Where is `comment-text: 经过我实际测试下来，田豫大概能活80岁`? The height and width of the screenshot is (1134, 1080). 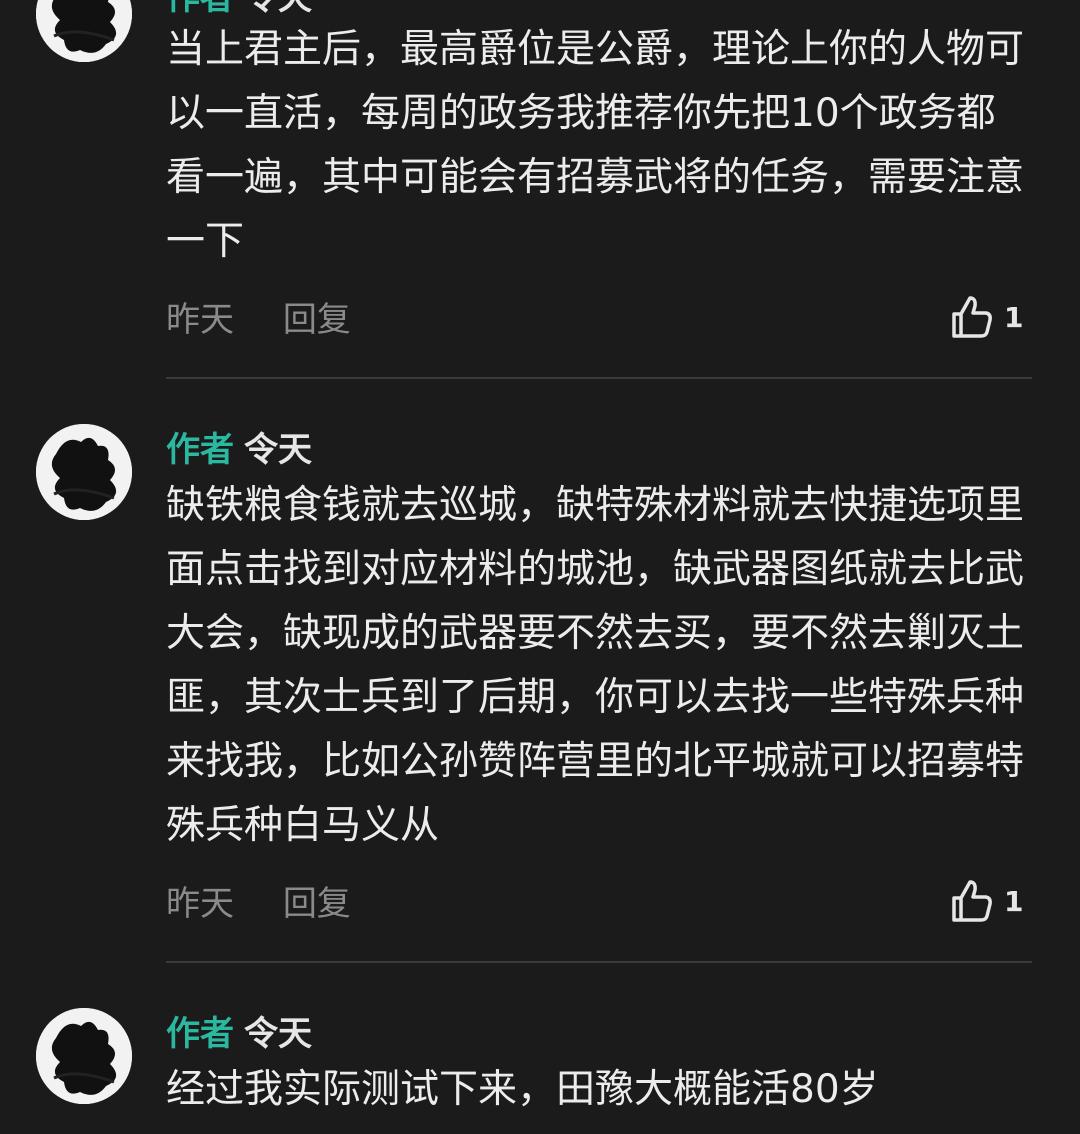 comment-text: 经过我实际测试下来，田豫大概能活80岁 is located at coordinates (522, 1089).